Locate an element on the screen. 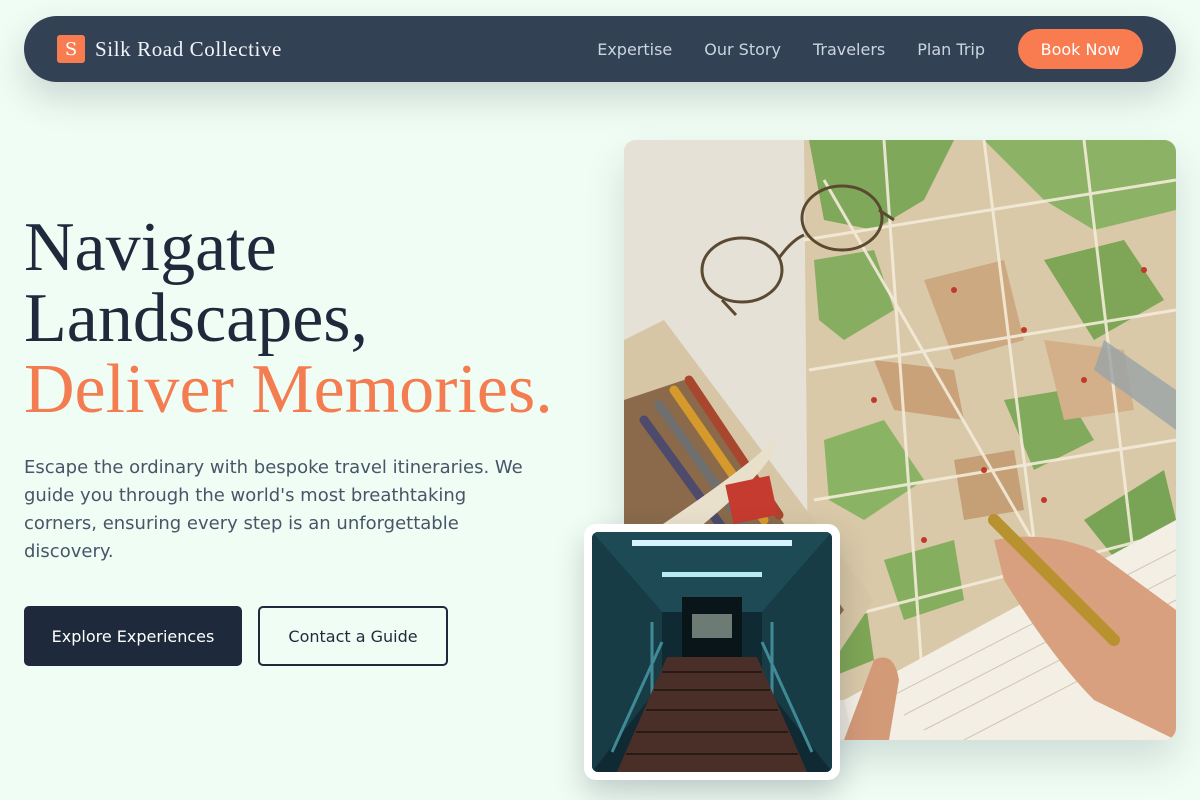 The height and width of the screenshot is (800, 1200). stairway-corridor-photo is located at coordinates (712, 652).